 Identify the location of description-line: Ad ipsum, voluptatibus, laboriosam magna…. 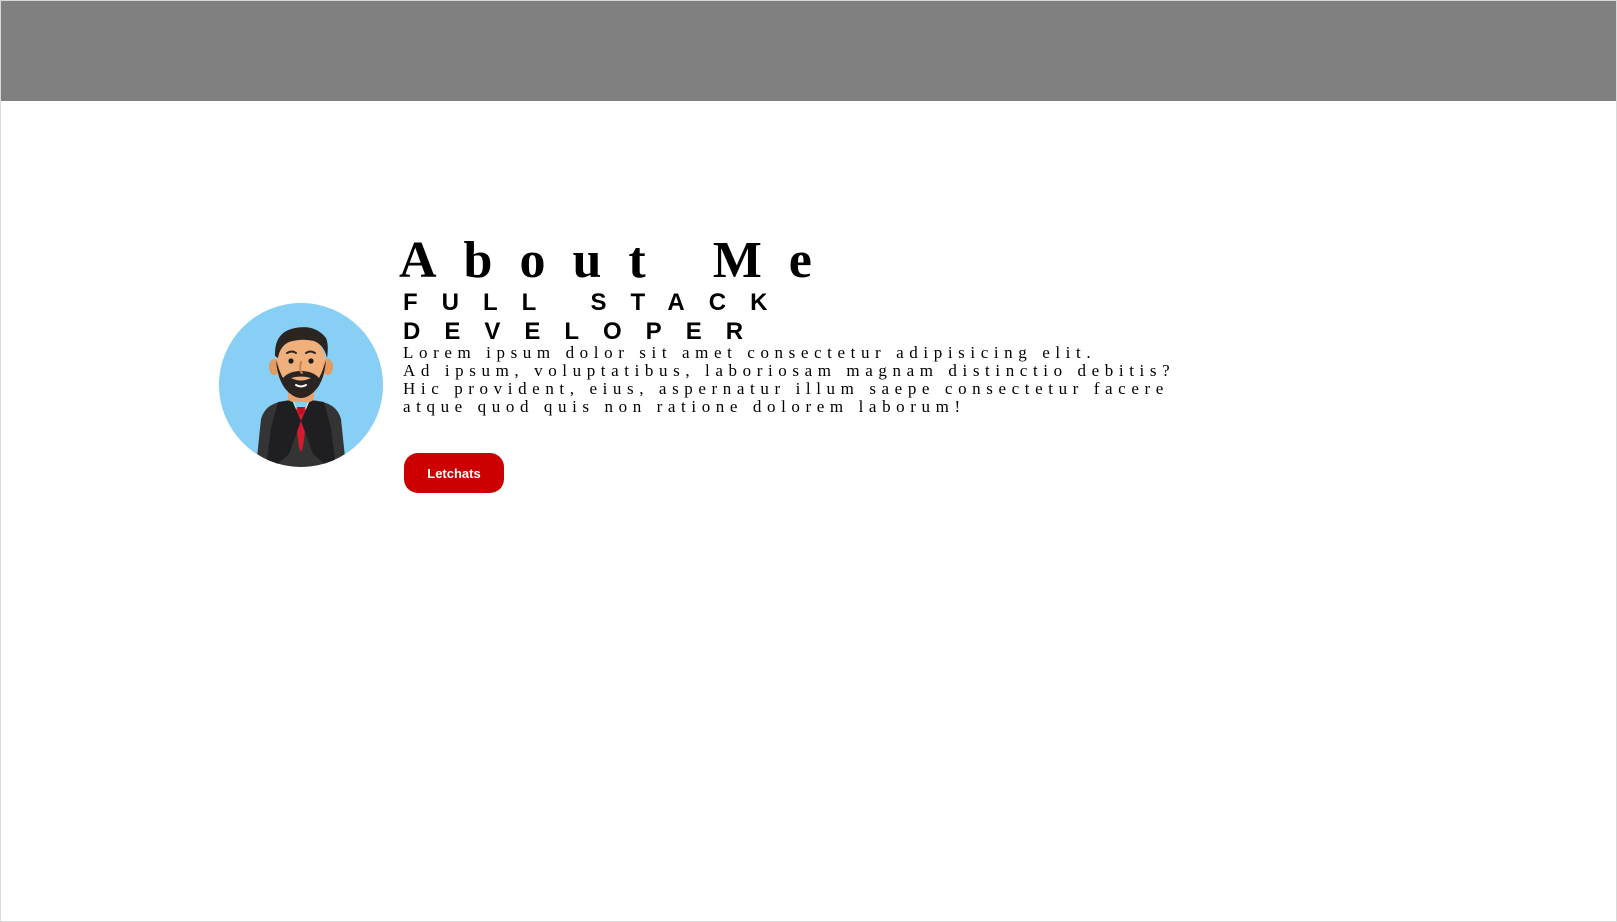
(789, 370).